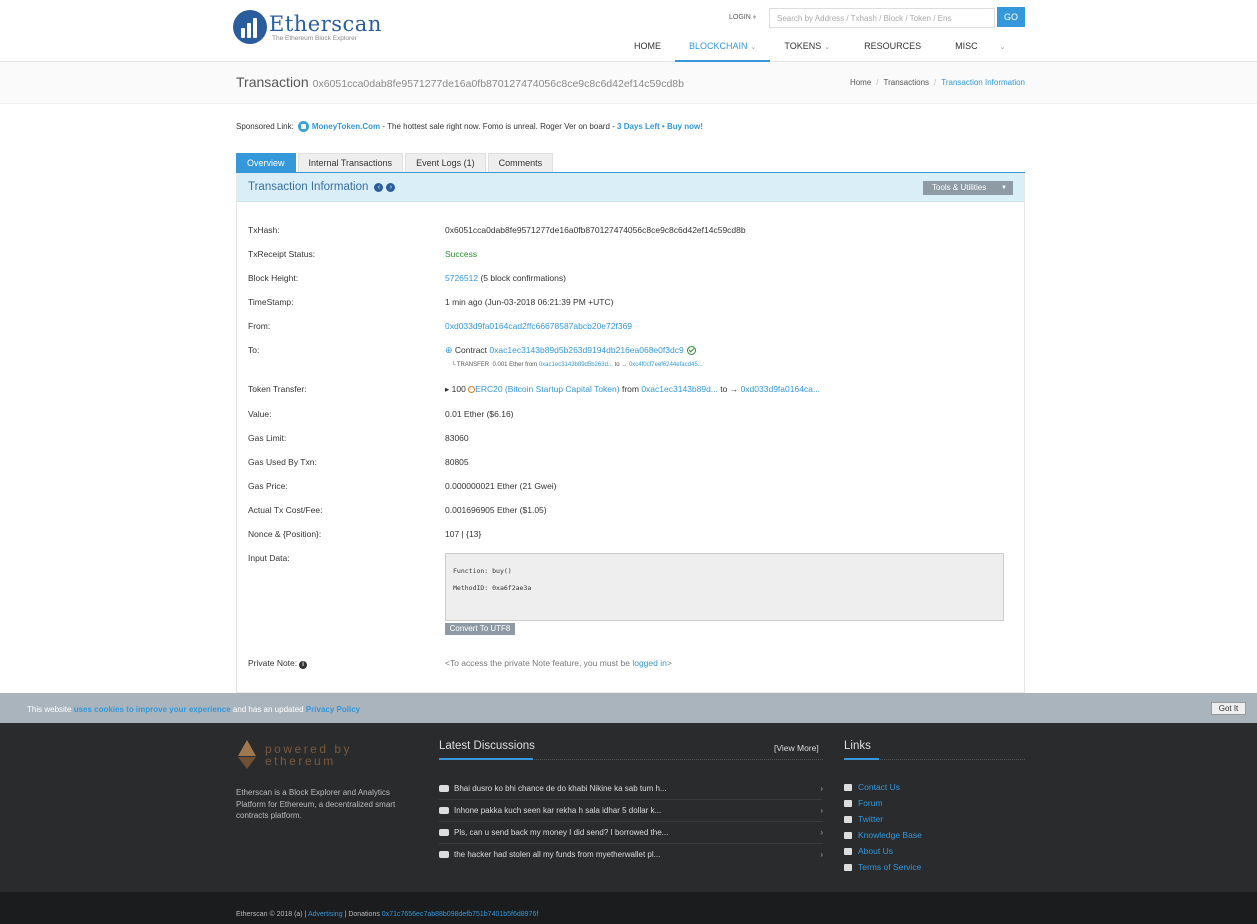  What do you see at coordinates (529, 302) in the screenshot?
I see `timestamp-value: 1 min ago (Jun-03-2018 06:21:39 PM +UTC)` at bounding box center [529, 302].